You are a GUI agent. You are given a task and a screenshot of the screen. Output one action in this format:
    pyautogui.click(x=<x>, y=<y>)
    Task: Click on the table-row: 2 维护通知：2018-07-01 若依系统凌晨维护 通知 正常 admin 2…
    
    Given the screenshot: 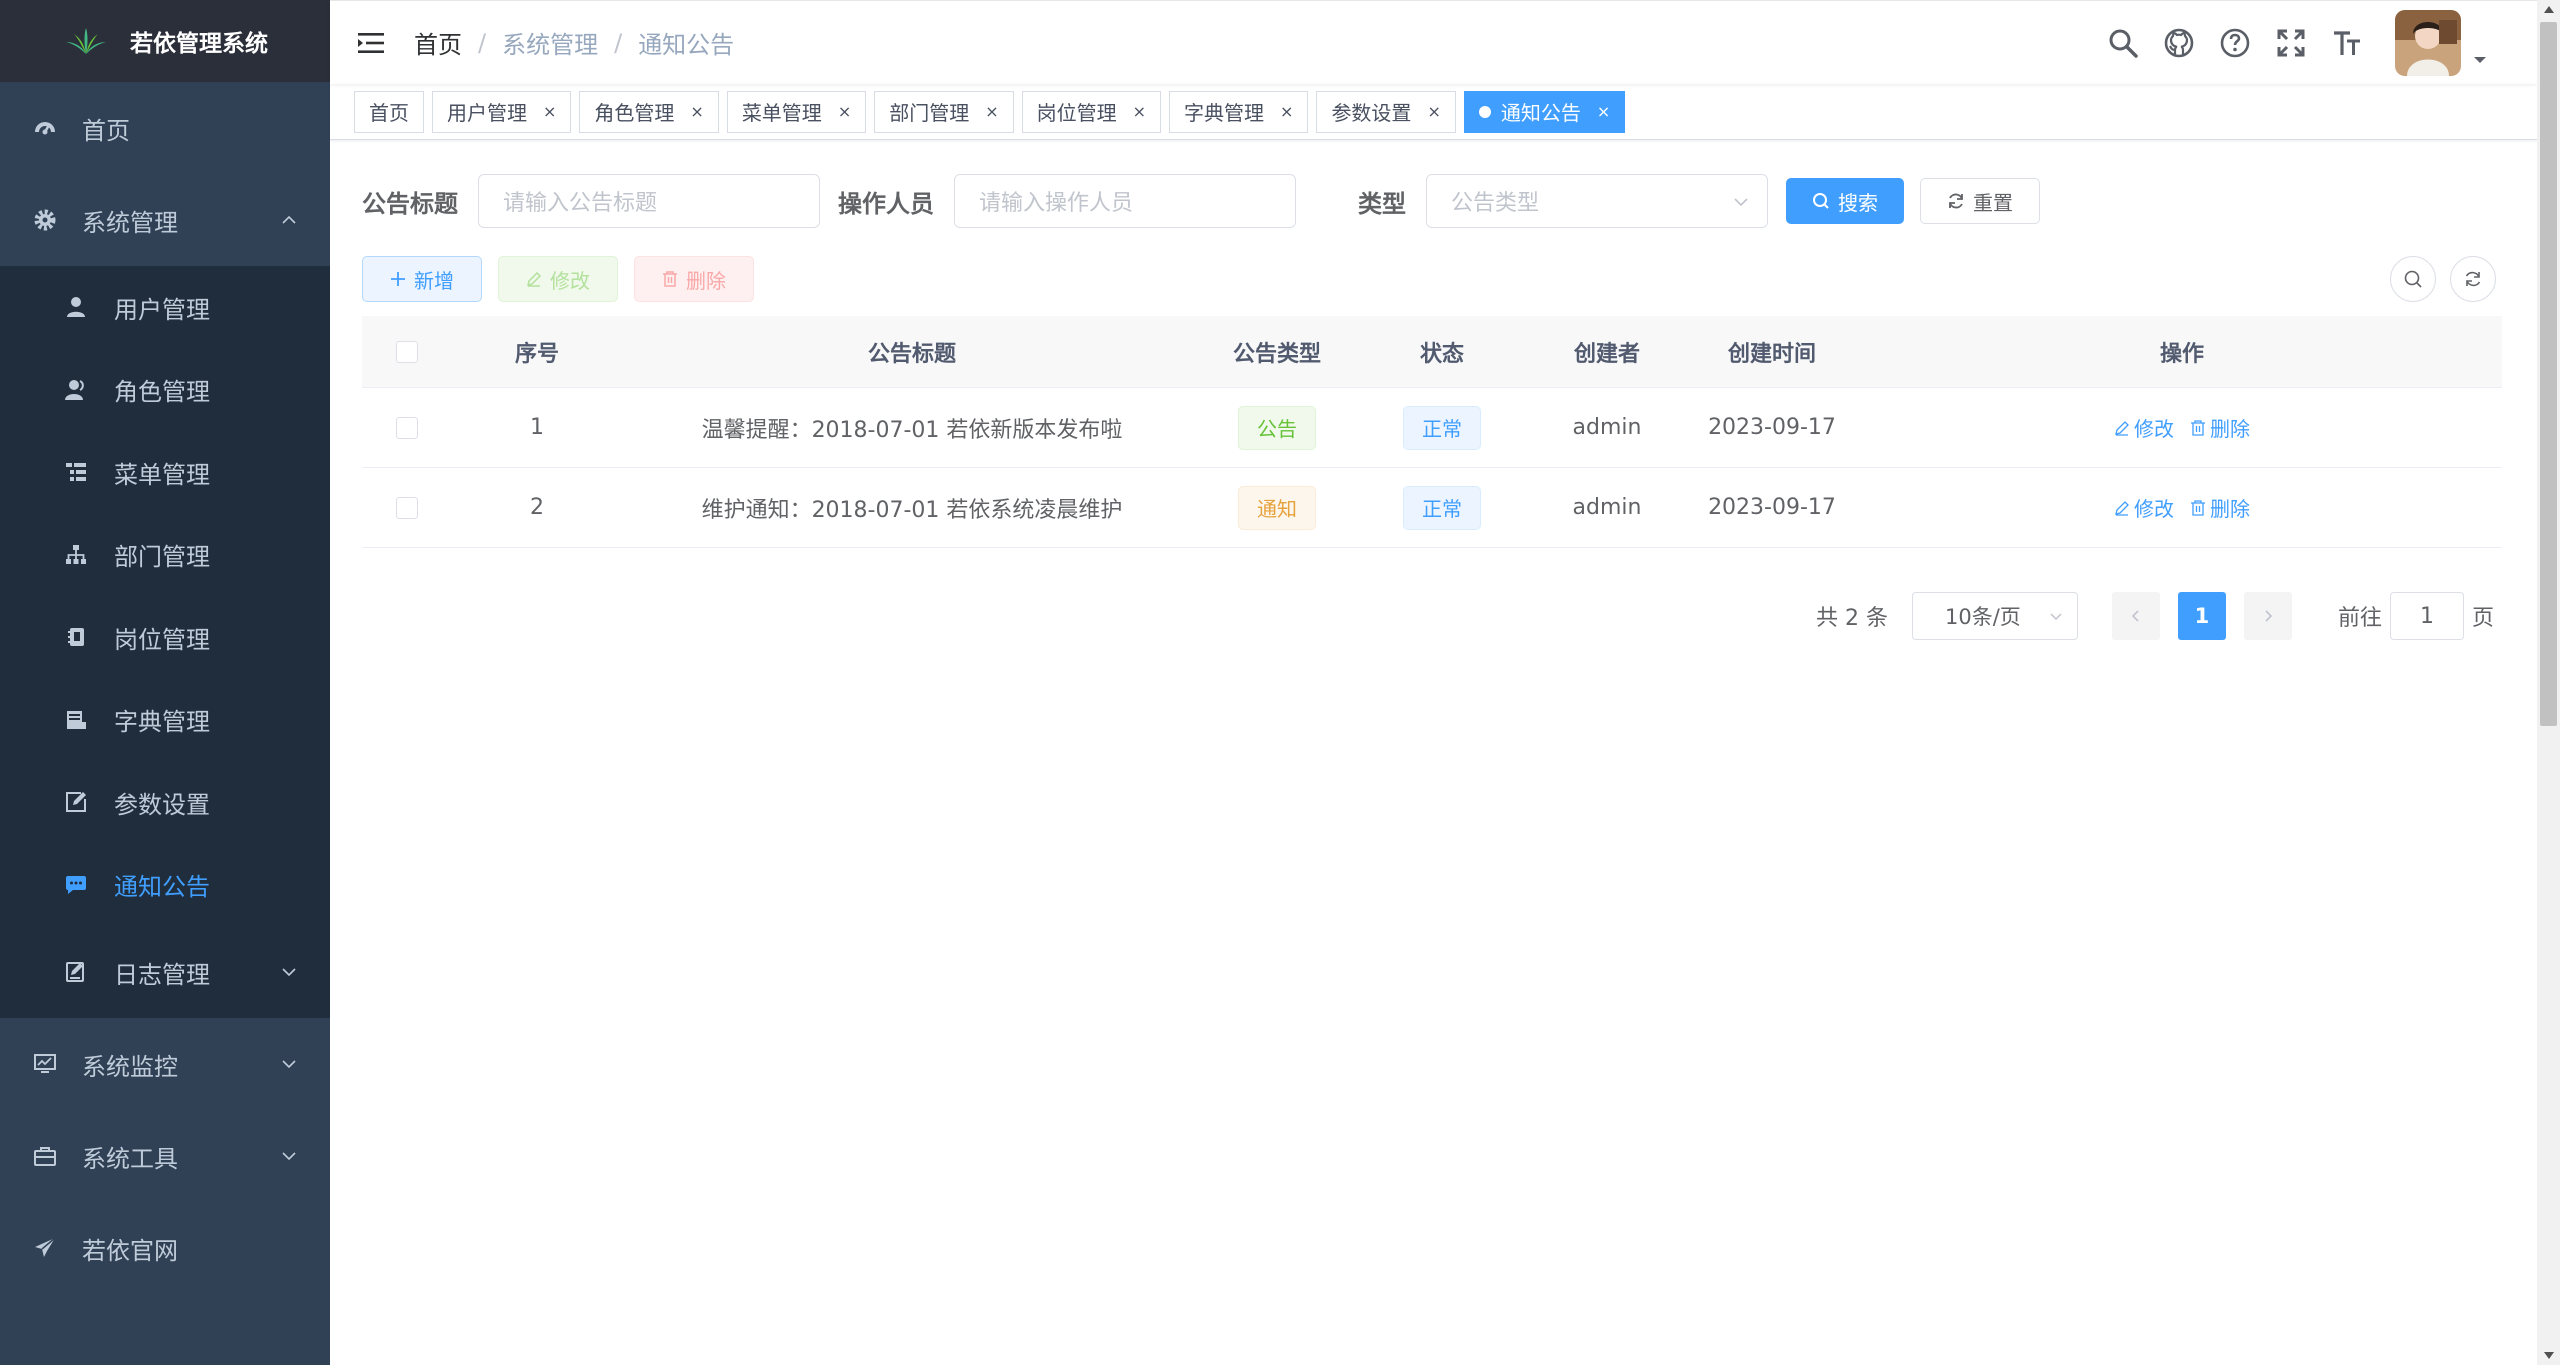 What is the action you would take?
    pyautogui.click(x=1432, y=508)
    